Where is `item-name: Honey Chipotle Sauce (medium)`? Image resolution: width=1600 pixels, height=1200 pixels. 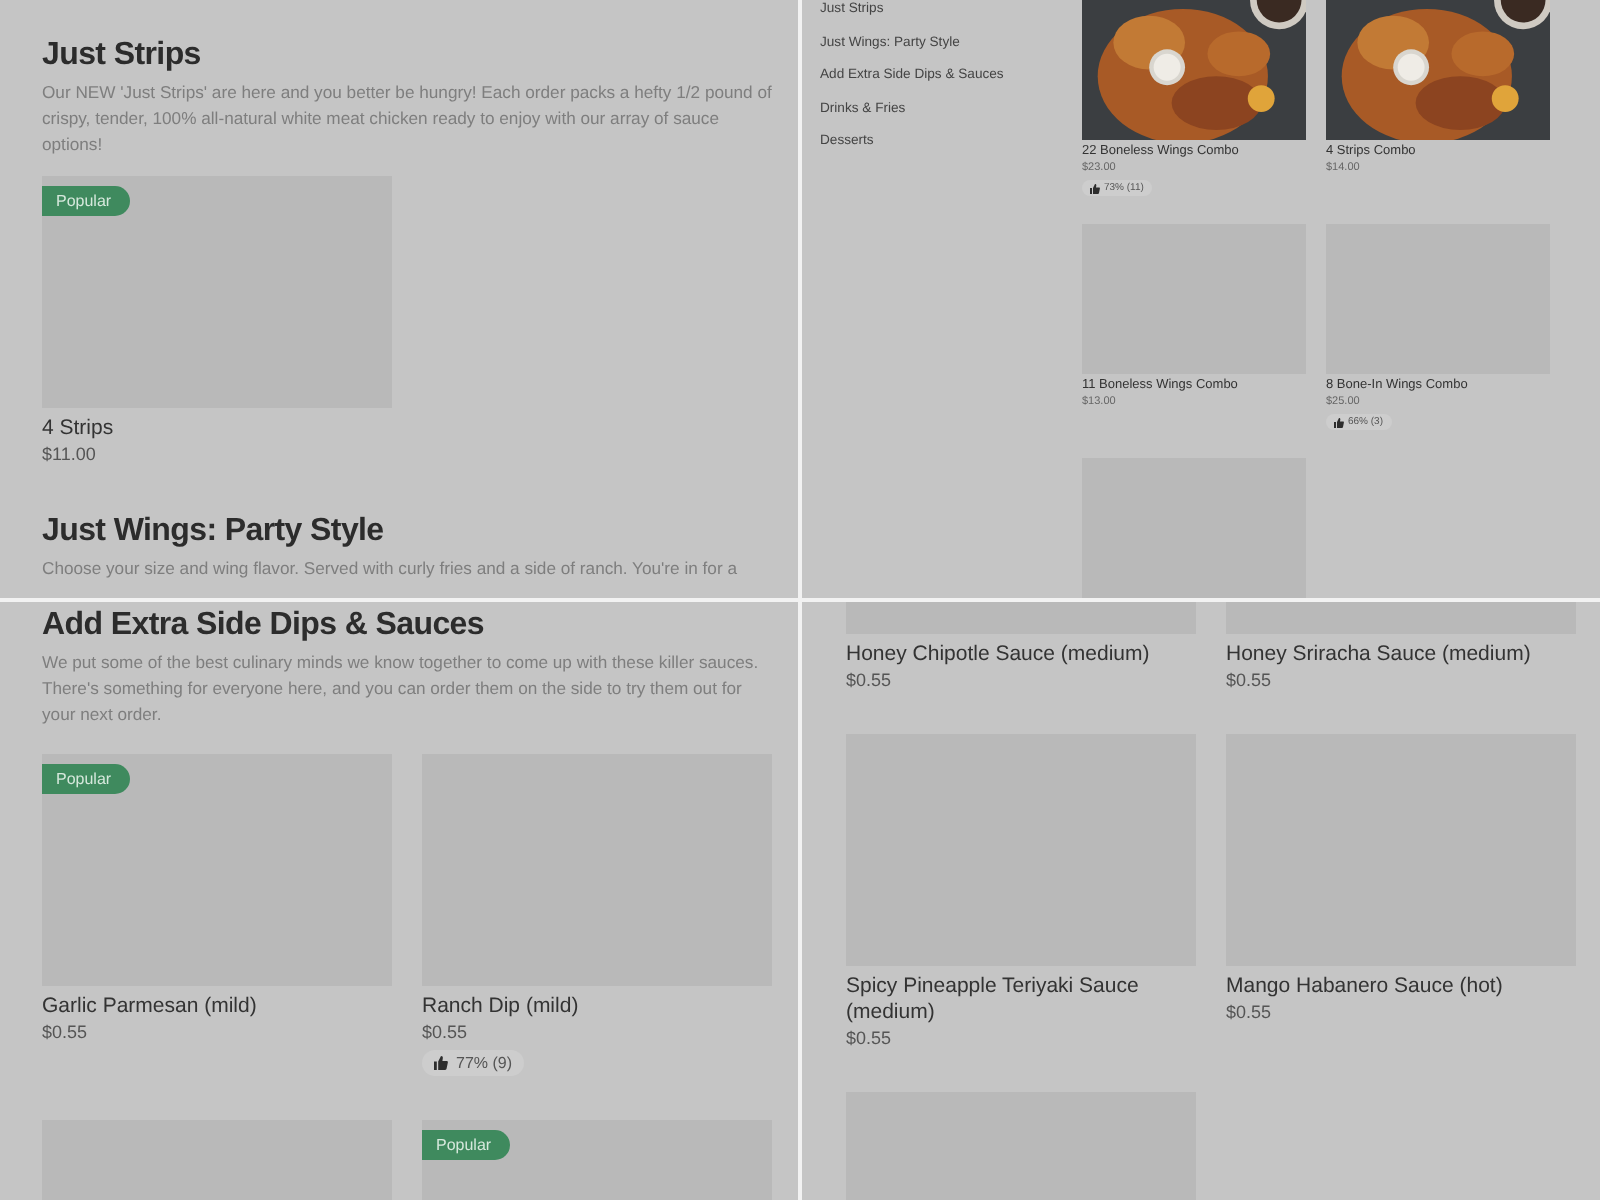 item-name: Honey Chipotle Sauce (medium) is located at coordinates (1021, 655).